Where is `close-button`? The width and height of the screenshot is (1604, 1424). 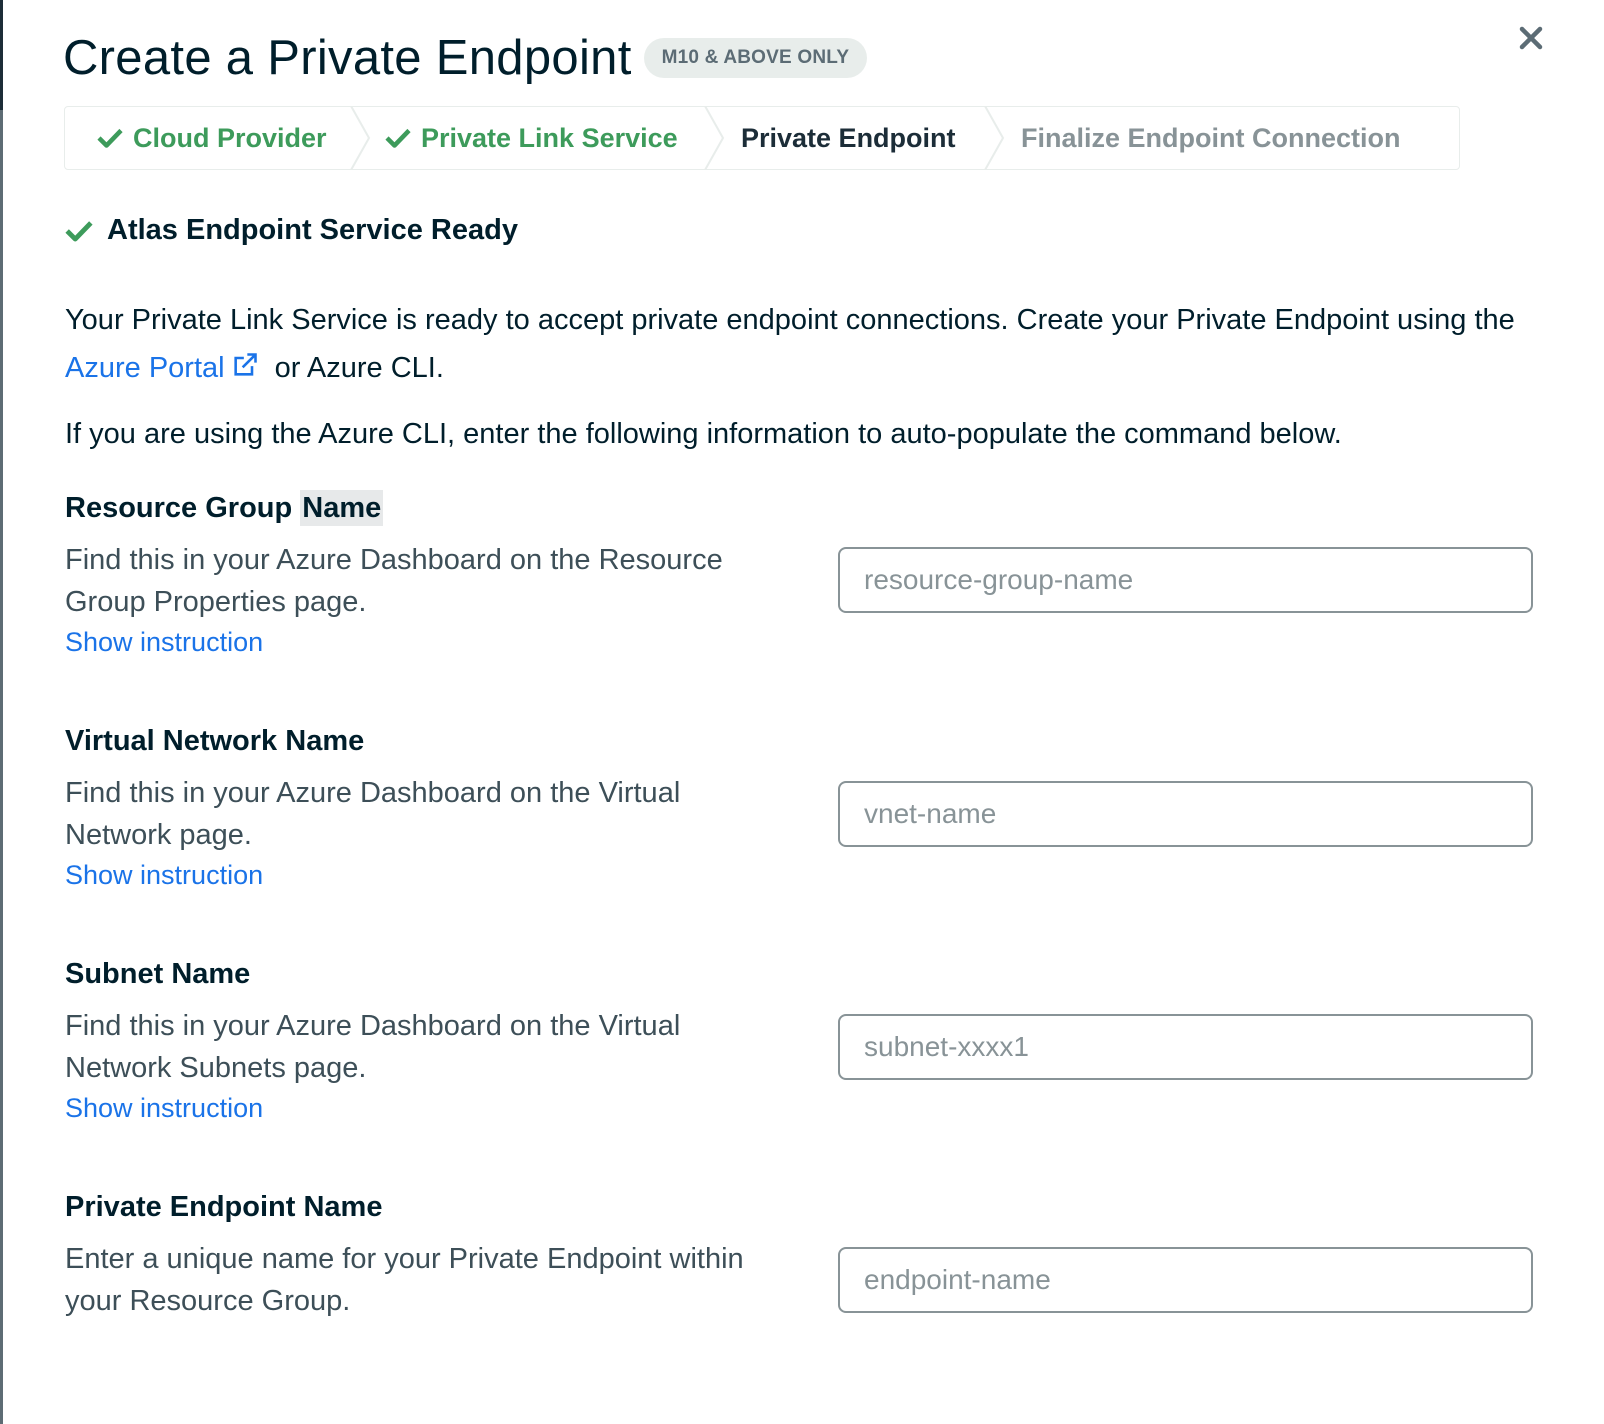
close-button is located at coordinates (1531, 38).